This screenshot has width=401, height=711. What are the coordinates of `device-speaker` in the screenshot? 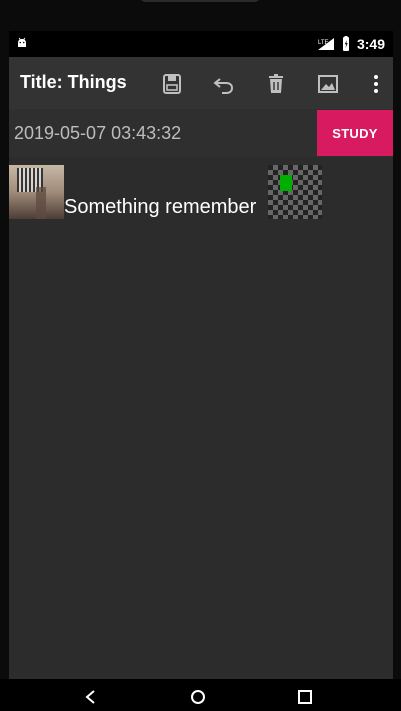 It's located at (200, 1).